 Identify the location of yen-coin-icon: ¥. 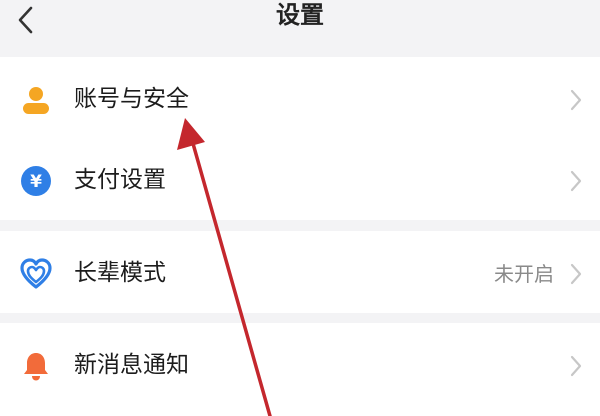
(36, 181).